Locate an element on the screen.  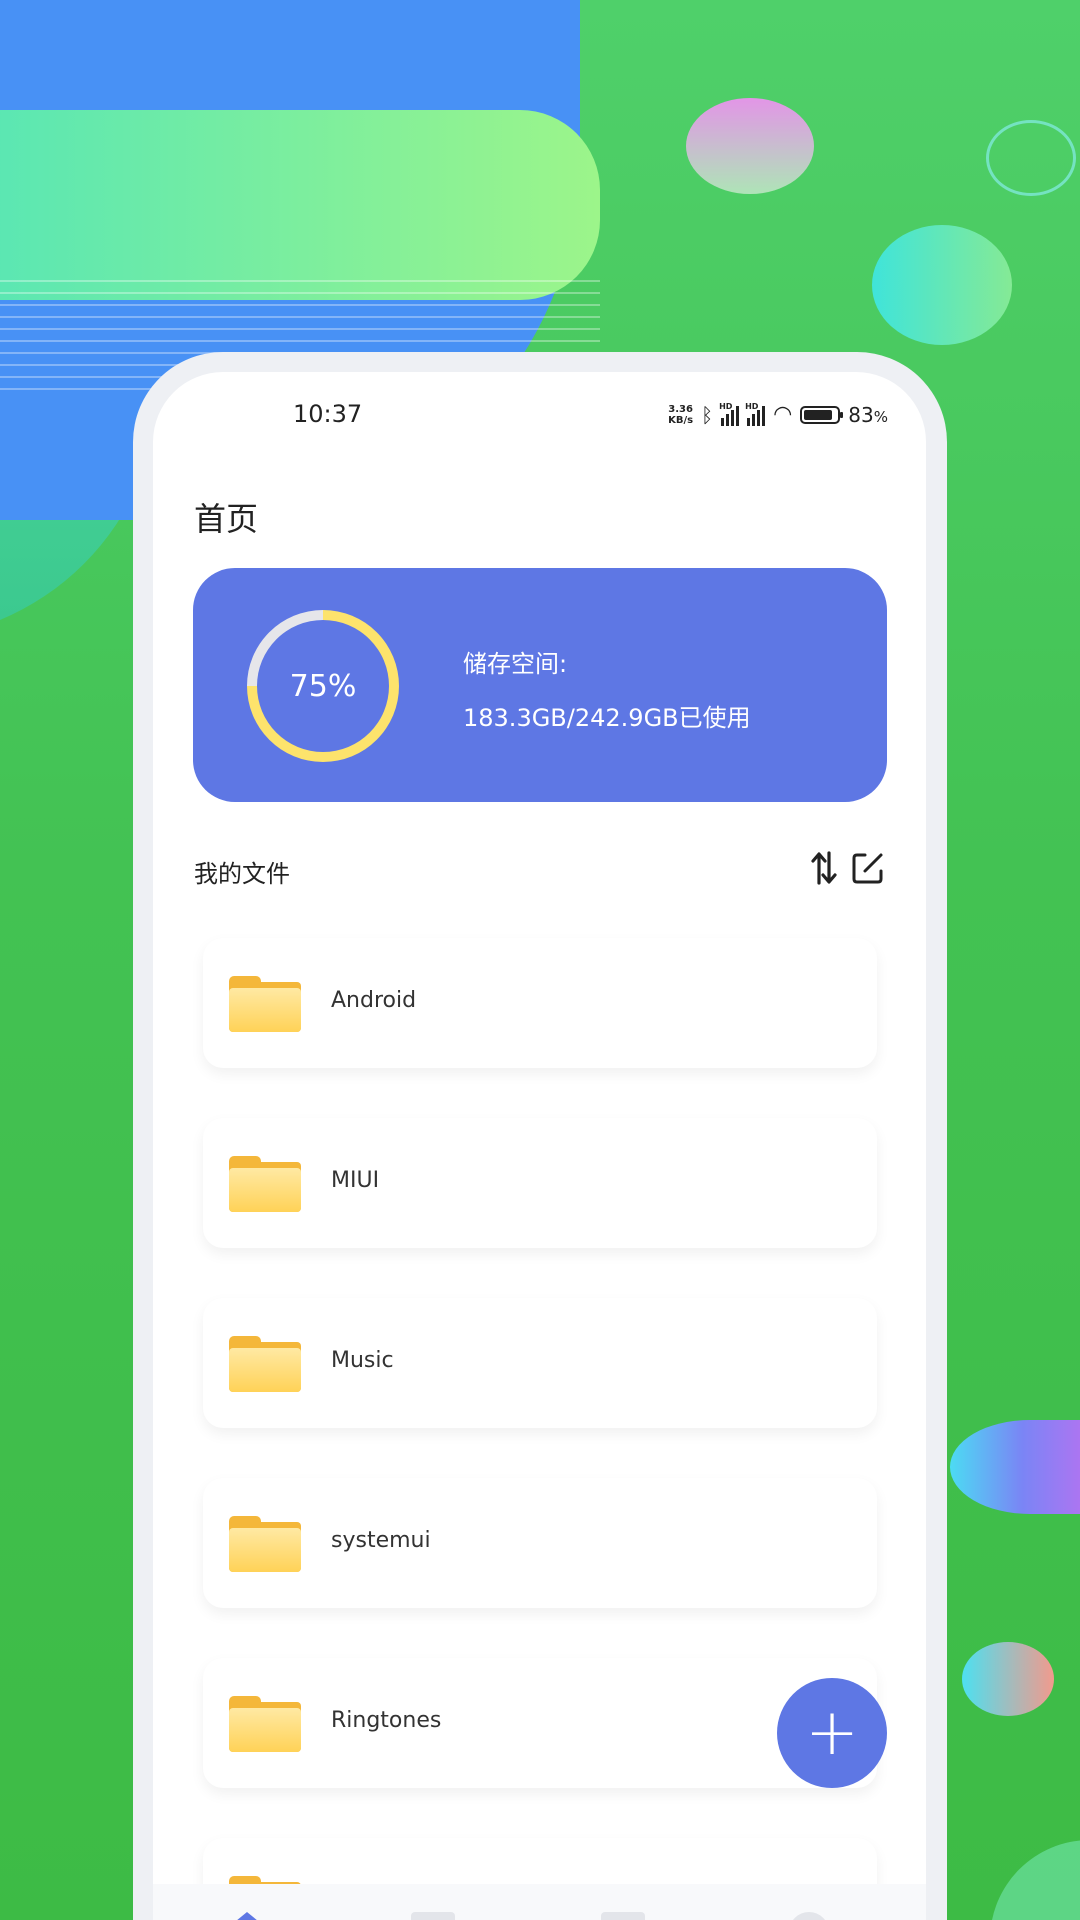
file-item-miui: MIUI is located at coordinates (540, 1183).